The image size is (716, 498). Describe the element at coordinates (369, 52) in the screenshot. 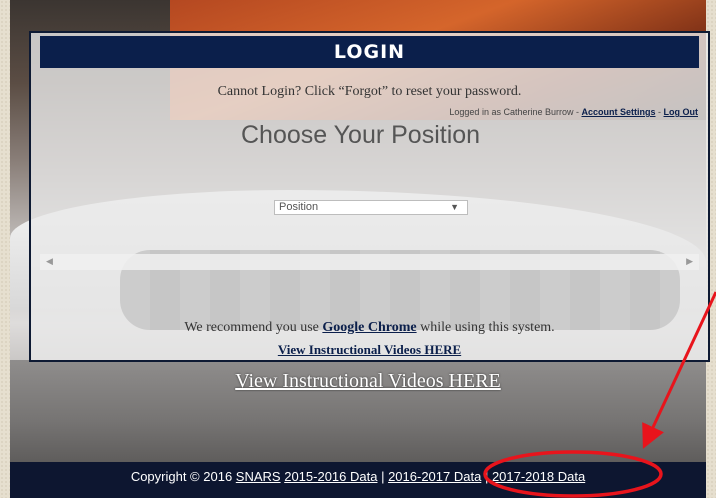

I see `login-title: LOGIN` at that location.